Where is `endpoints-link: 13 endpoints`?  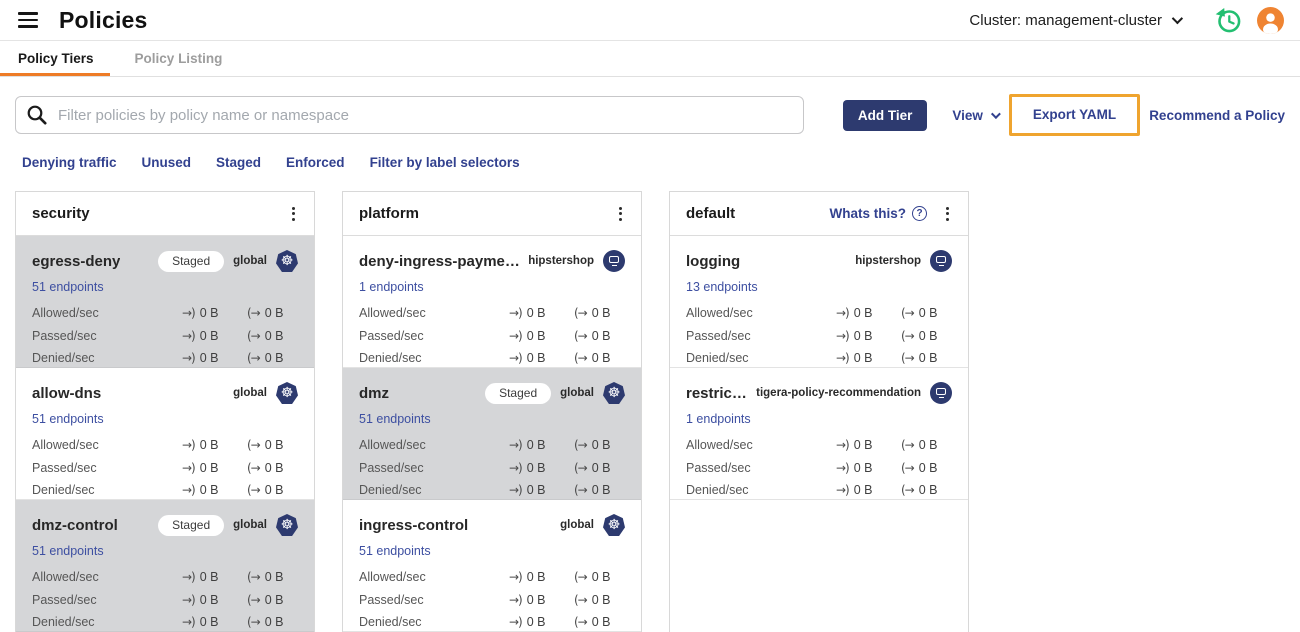
endpoints-link: 13 endpoints is located at coordinates (722, 287).